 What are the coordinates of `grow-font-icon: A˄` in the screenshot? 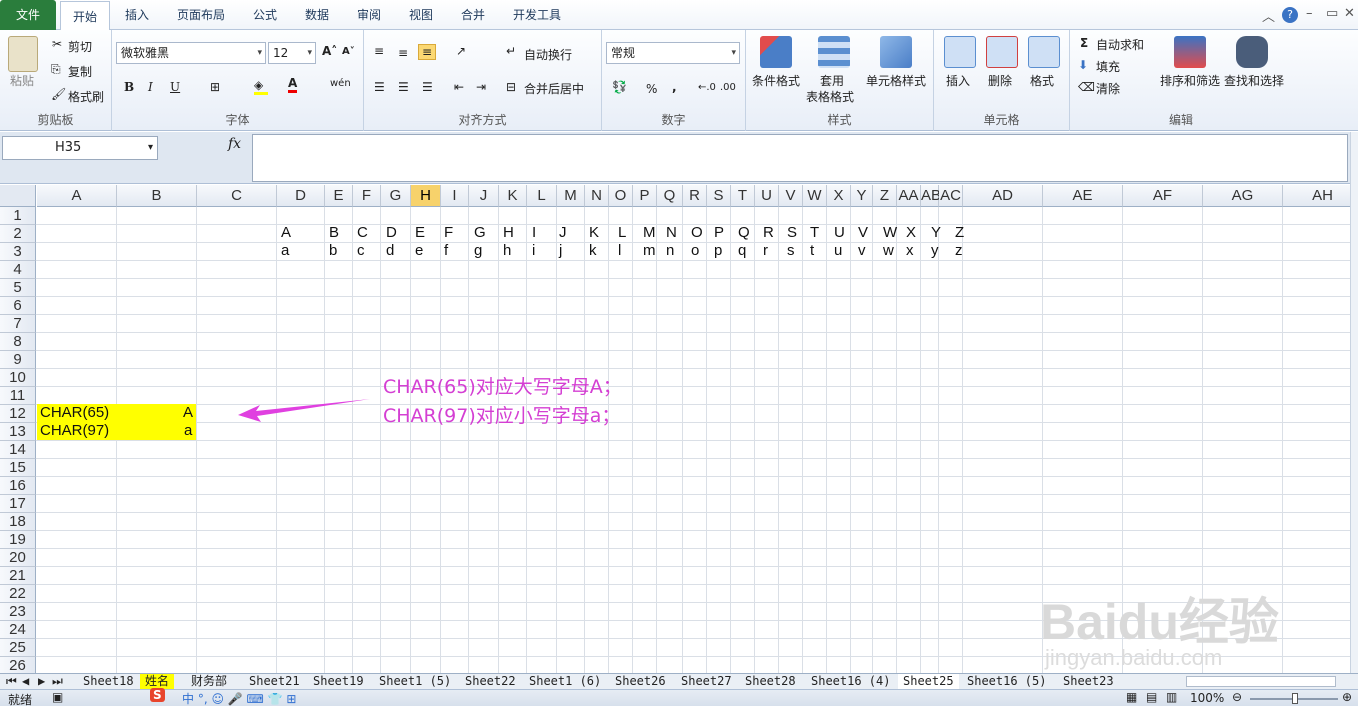 It's located at (329, 51).